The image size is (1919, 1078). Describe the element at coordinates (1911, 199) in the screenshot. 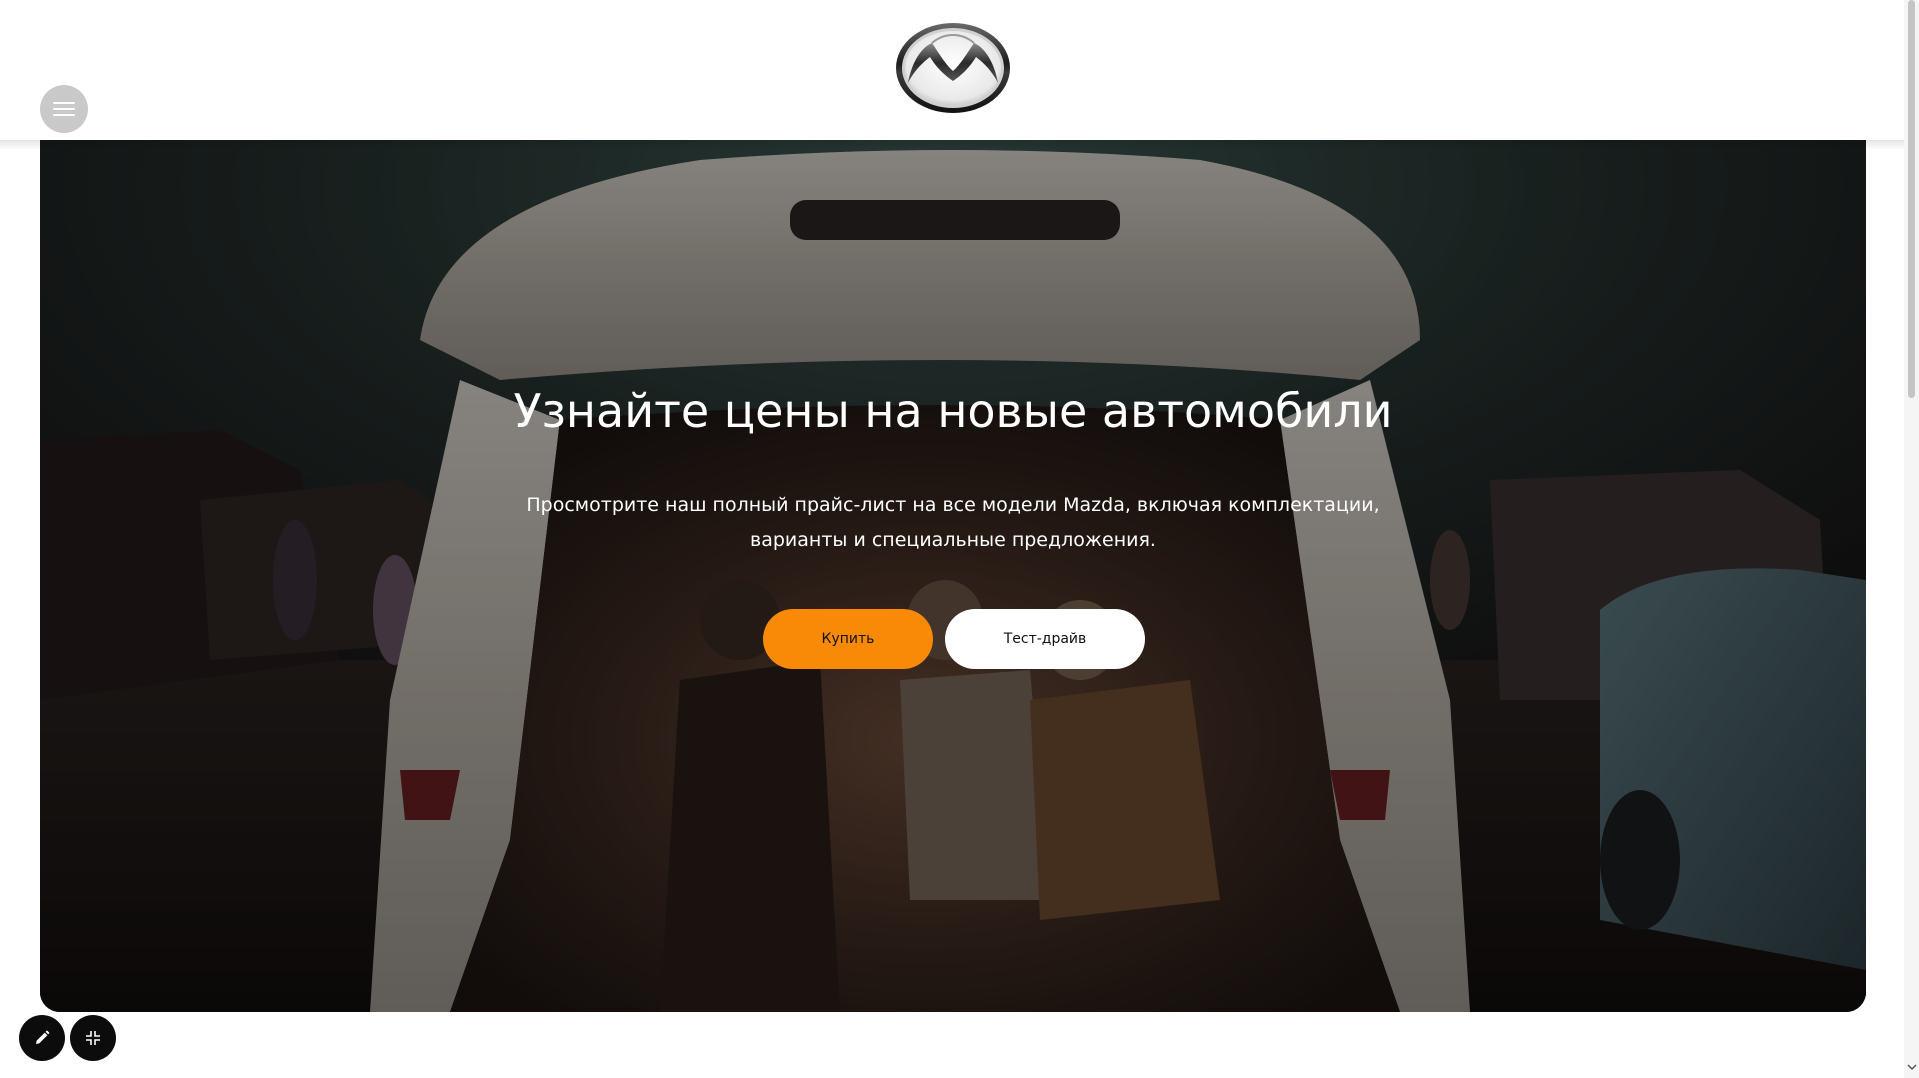

I see `scrollbar-thumb` at that location.